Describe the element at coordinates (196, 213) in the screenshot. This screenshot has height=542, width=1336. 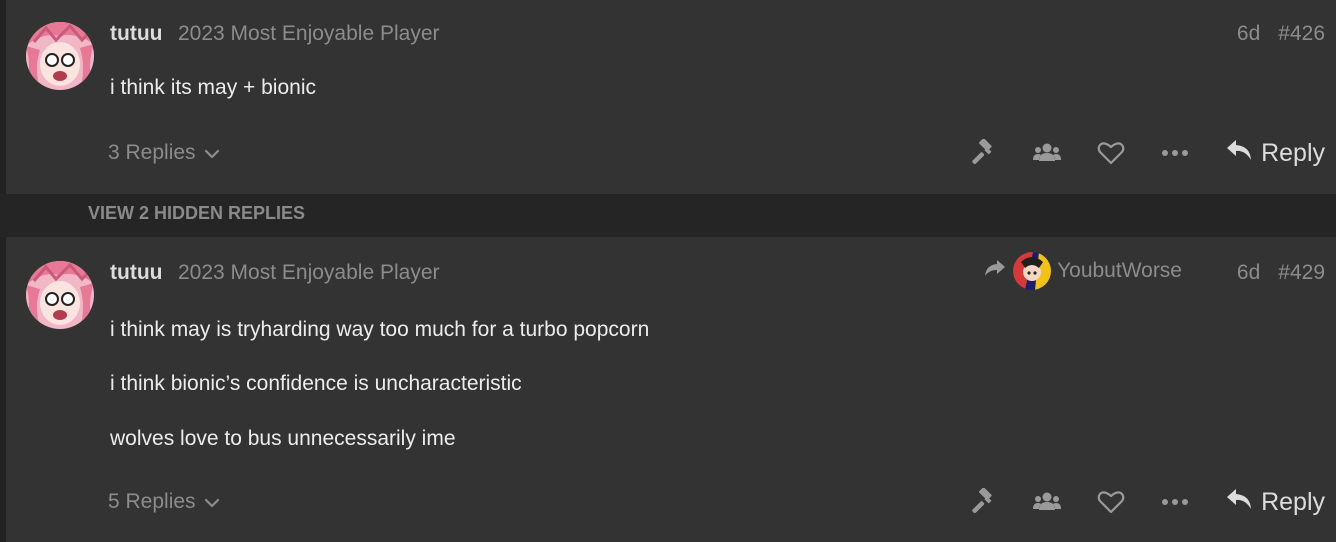
I see `view-hidden-replies-link: VIEW 2 HIDDEN REPLIES` at that location.